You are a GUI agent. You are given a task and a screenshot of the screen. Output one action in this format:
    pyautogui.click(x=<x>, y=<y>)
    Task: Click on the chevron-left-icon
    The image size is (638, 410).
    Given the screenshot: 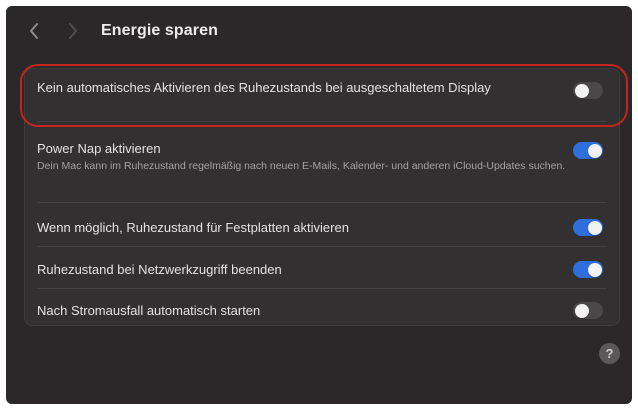 What is the action you would take?
    pyautogui.click(x=34, y=31)
    